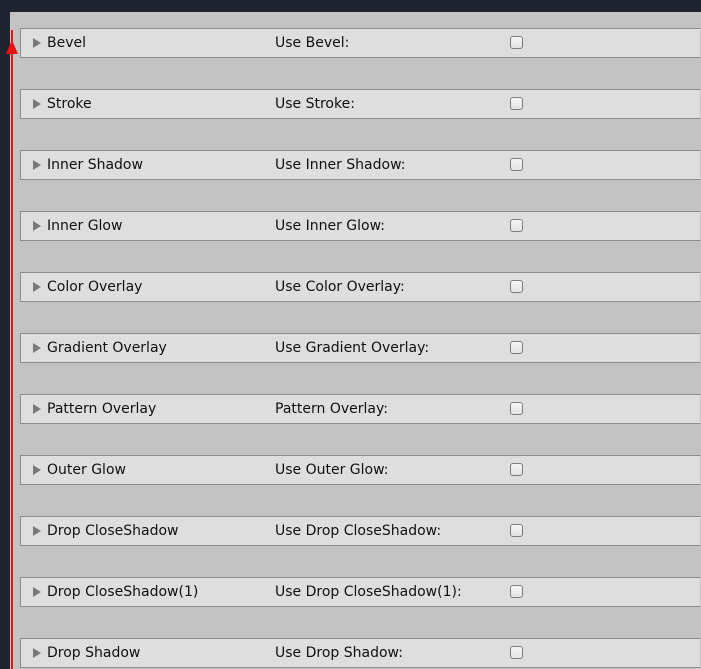 Image resolution: width=701 pixels, height=669 pixels. I want to click on effect-title: Drop CloseShadow, so click(113, 531).